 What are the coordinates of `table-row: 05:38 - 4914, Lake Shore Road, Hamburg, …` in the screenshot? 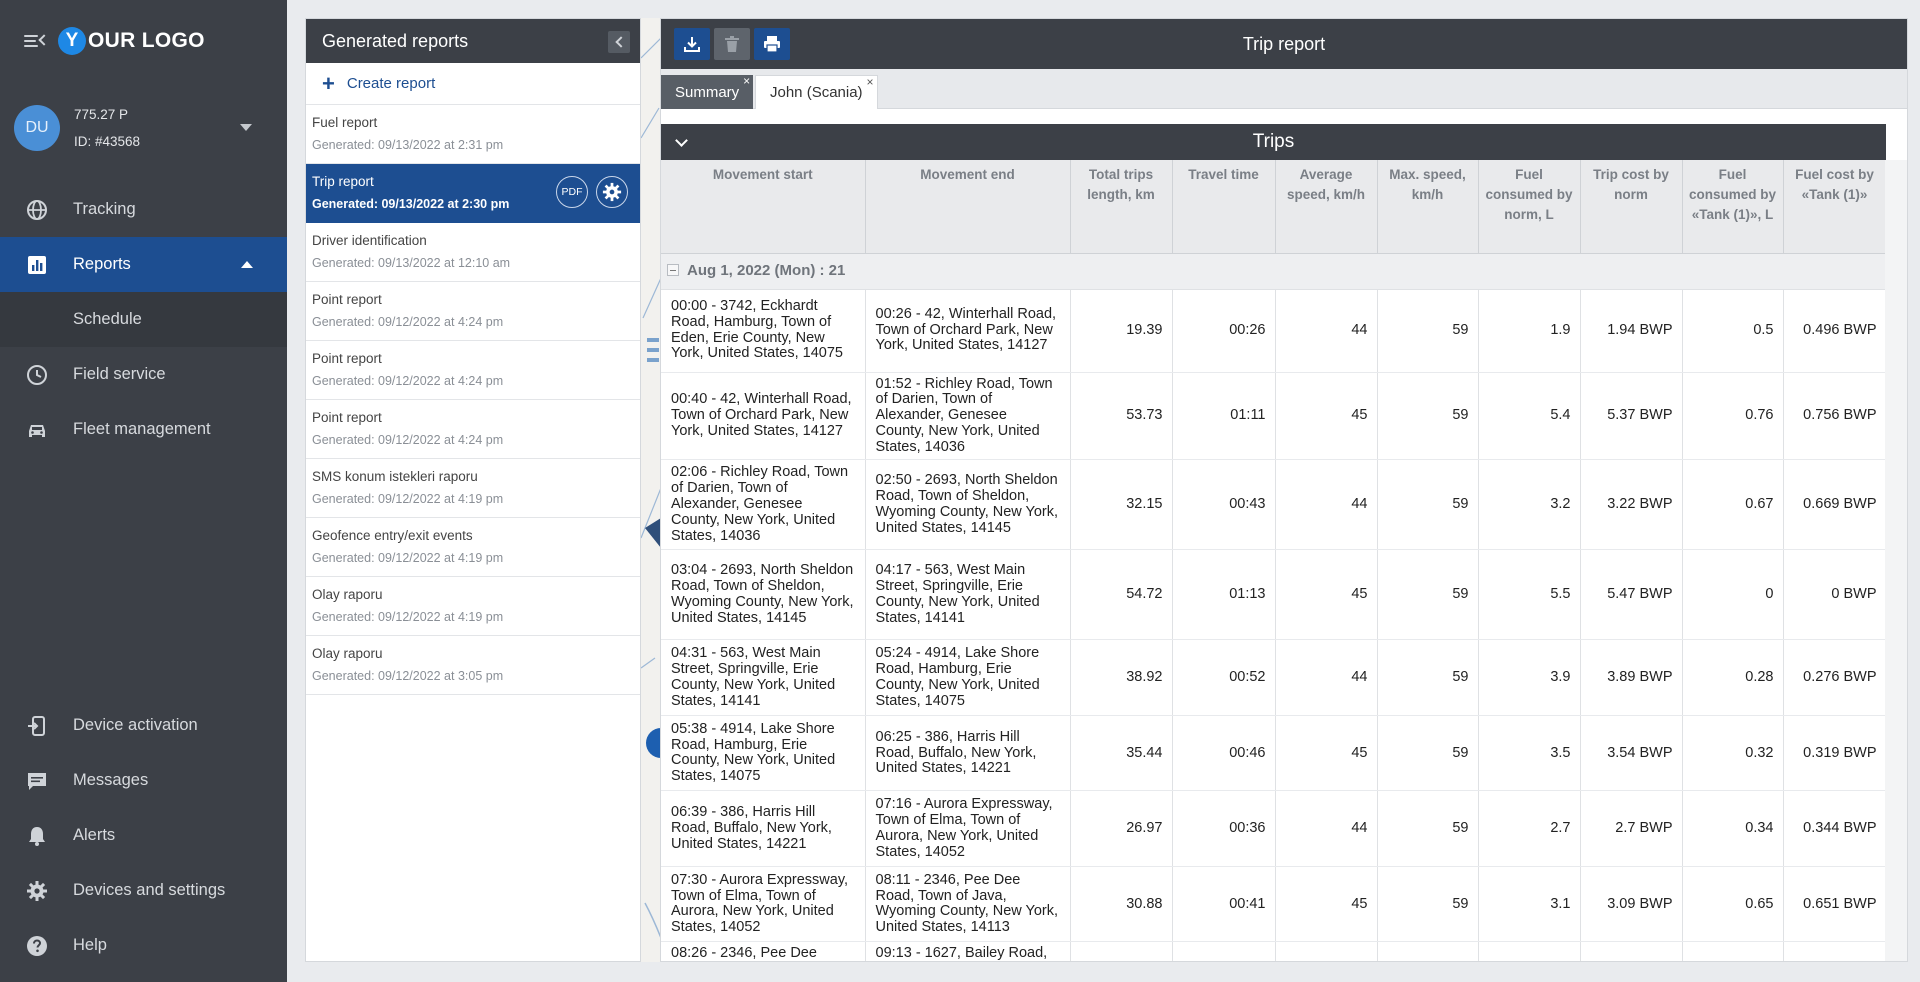 It's located at (1274, 753).